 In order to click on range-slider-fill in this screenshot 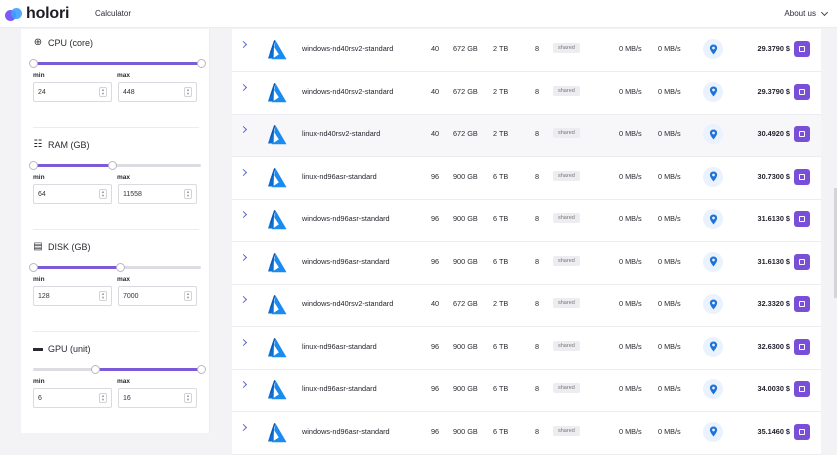, I will do `click(117, 63)`.